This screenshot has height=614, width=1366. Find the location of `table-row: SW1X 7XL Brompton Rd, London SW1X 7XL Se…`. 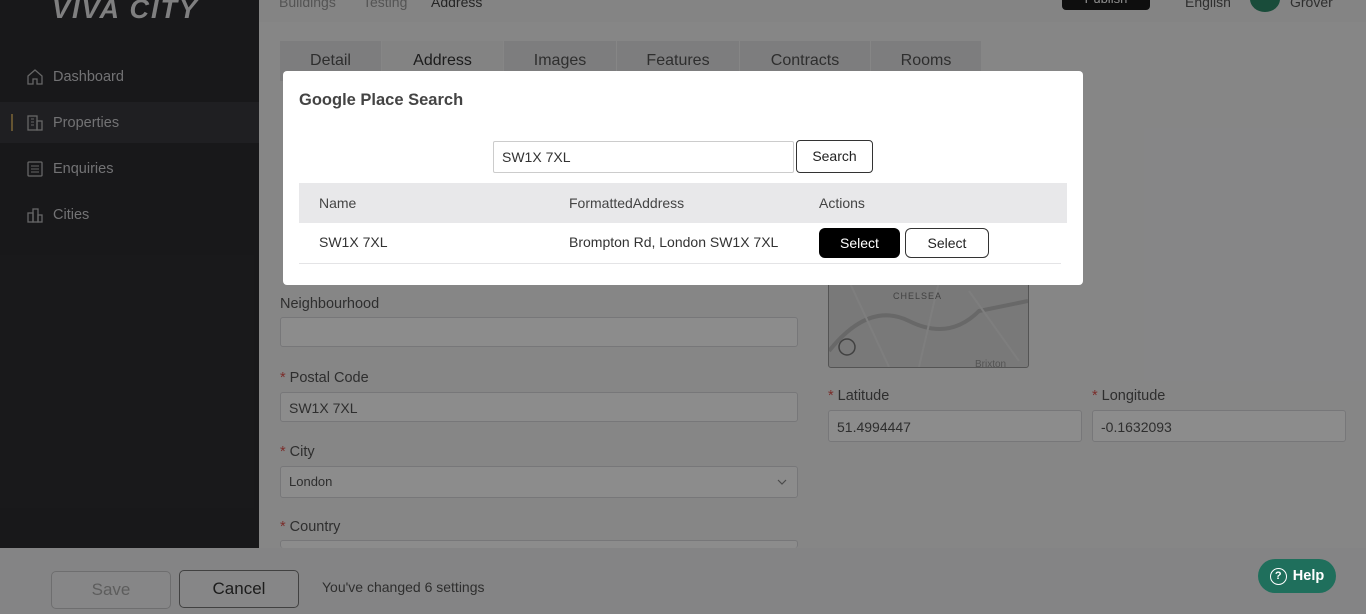

table-row: SW1X 7XL Brompton Rd, London SW1X 7XL Se… is located at coordinates (680, 243).